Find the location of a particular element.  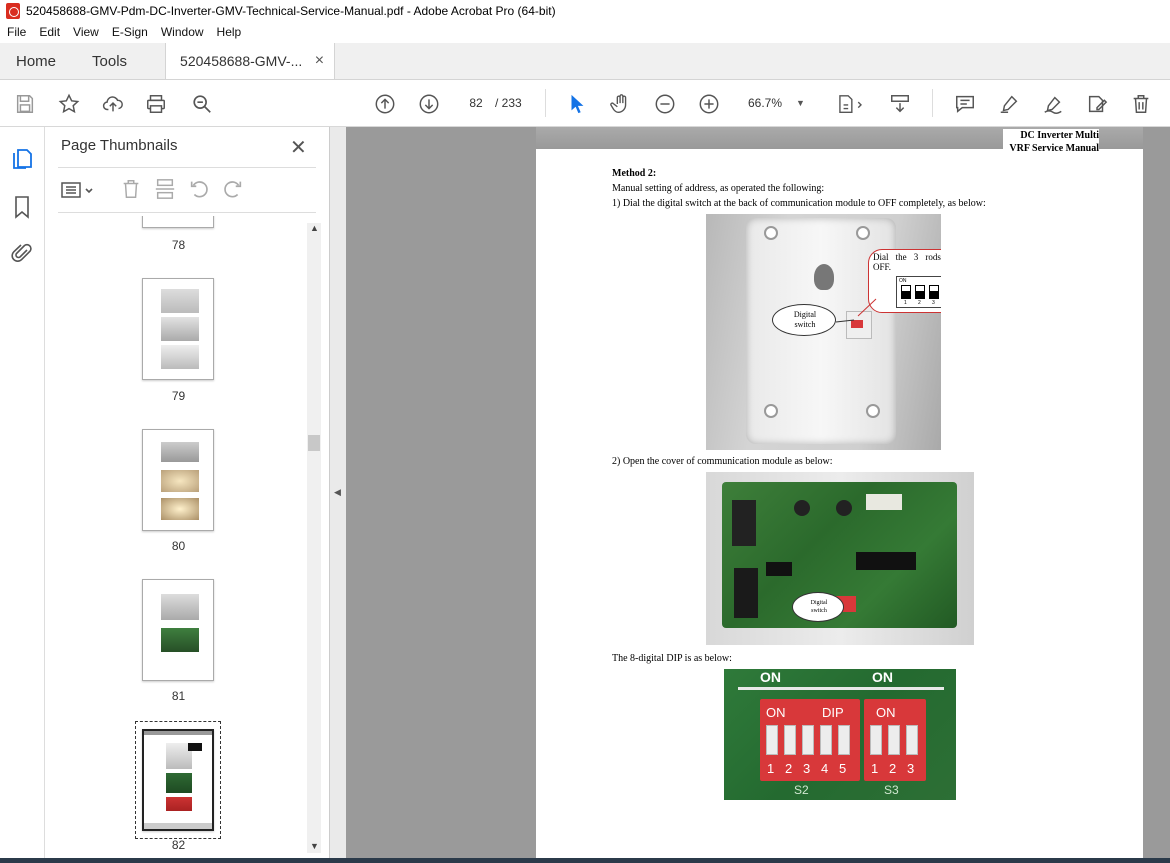

sign-icon is located at coordinates (1053, 104).